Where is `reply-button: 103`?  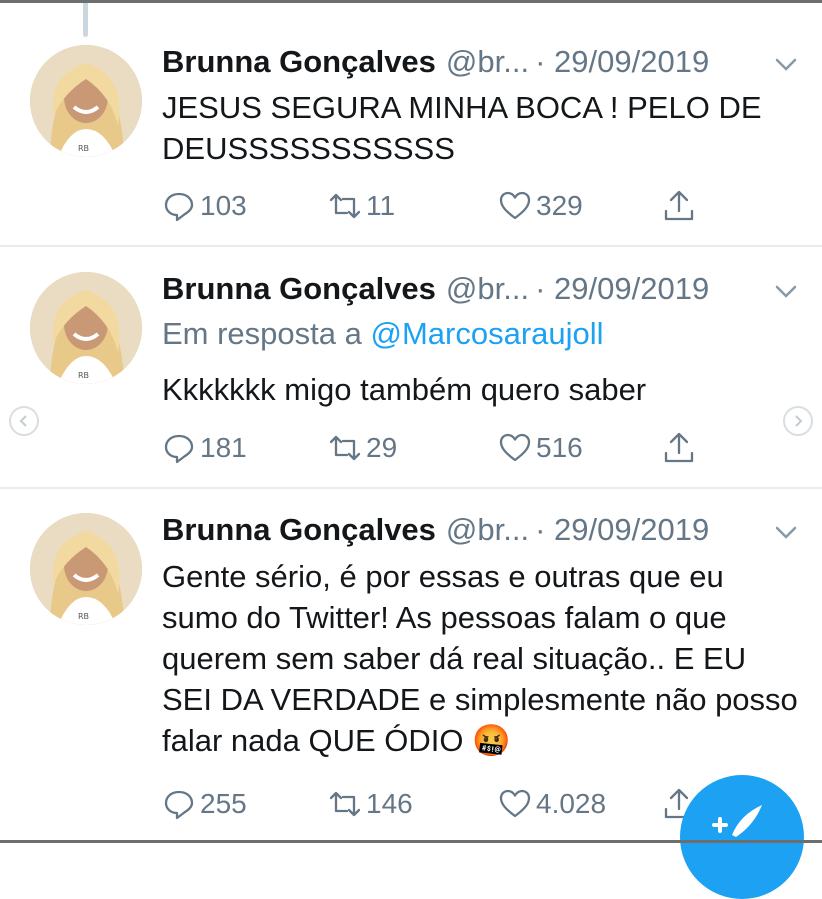
reply-button: 103 is located at coordinates (204, 206).